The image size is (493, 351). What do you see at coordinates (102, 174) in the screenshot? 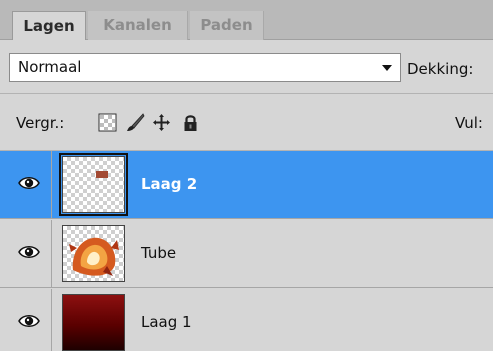
I see `thumbnail-content` at bounding box center [102, 174].